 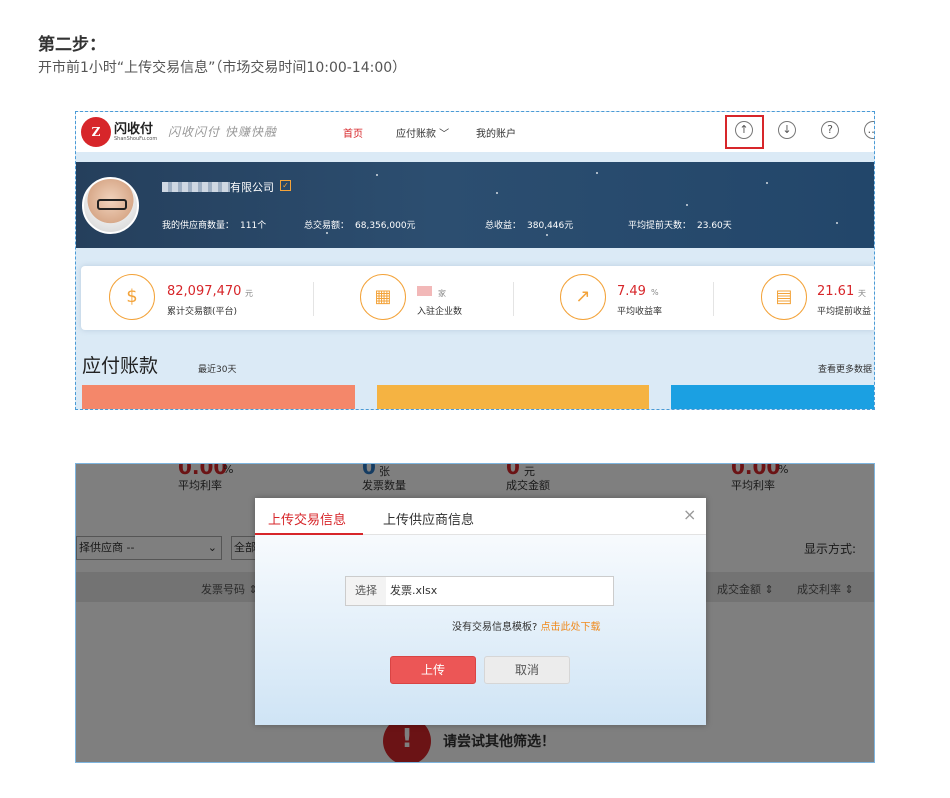 What do you see at coordinates (496, 132) in the screenshot?
I see `nav-my-account: 我的账户` at bounding box center [496, 132].